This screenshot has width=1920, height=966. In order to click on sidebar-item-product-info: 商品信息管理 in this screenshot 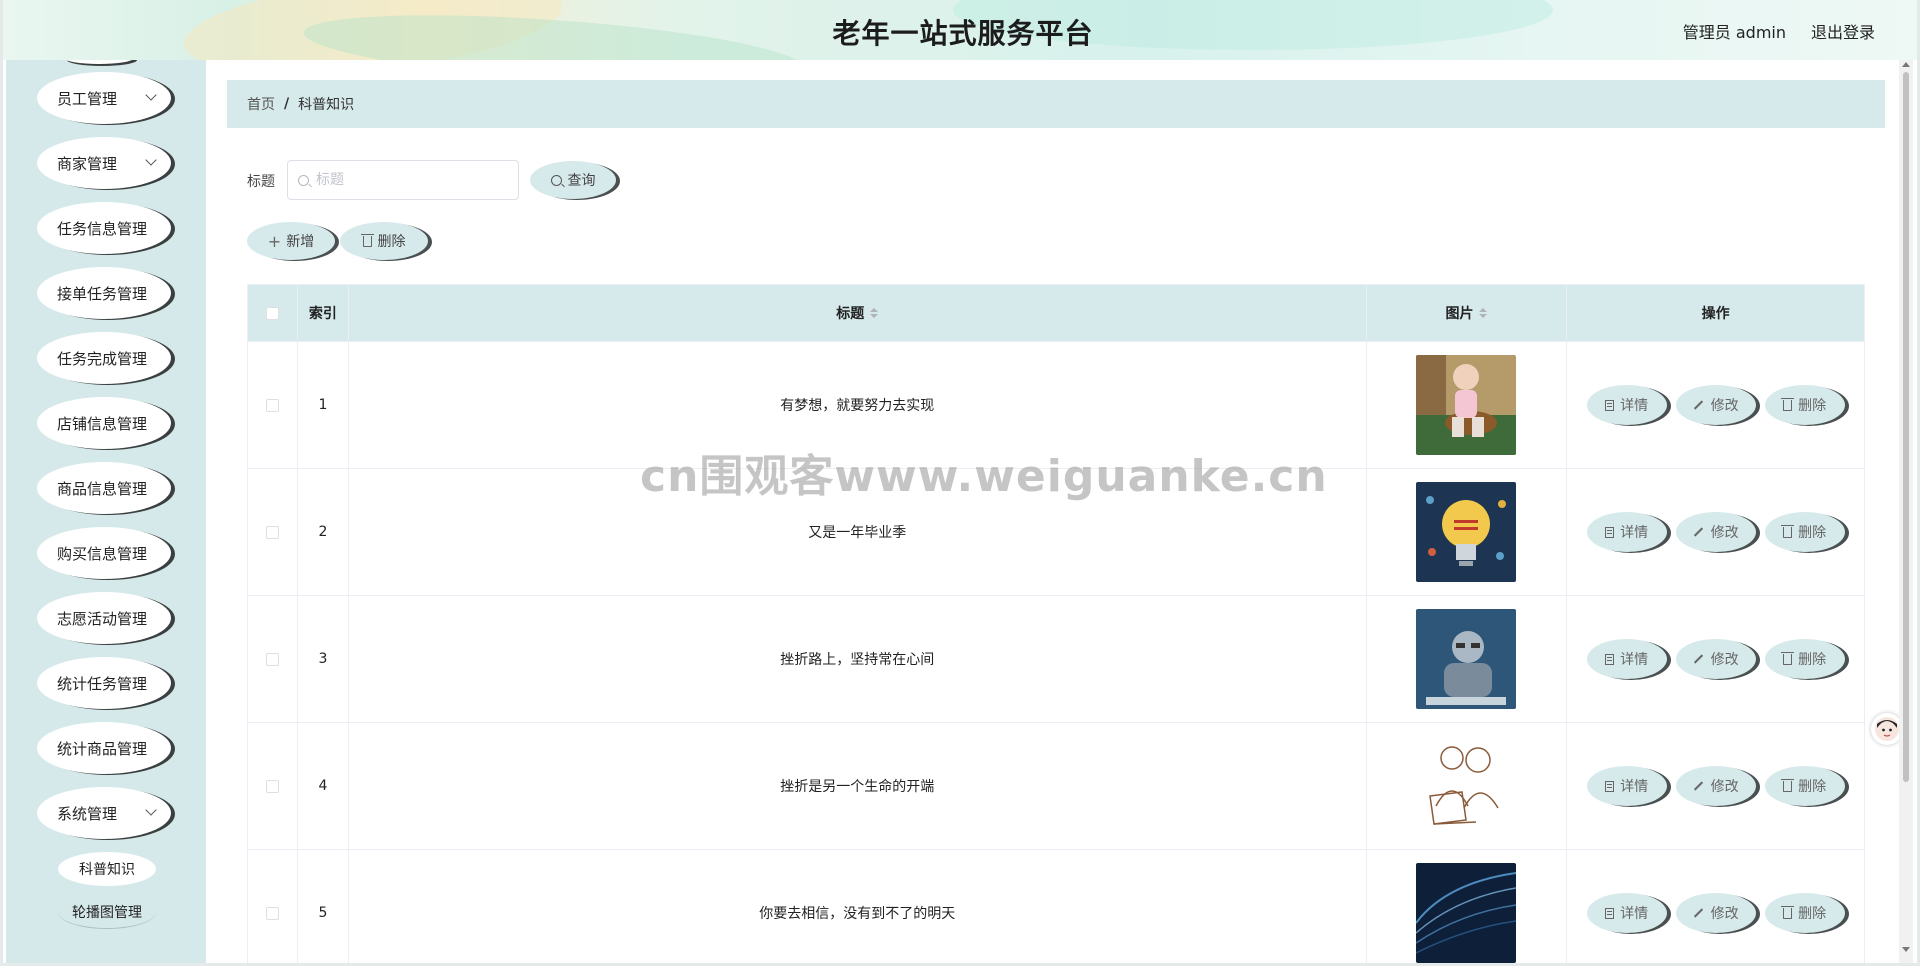, I will do `click(104, 488)`.